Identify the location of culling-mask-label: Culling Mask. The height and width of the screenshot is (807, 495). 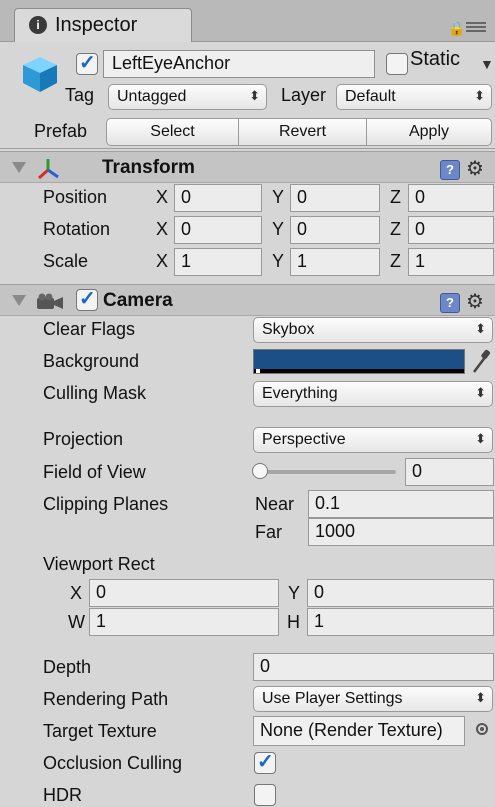
(95, 393).